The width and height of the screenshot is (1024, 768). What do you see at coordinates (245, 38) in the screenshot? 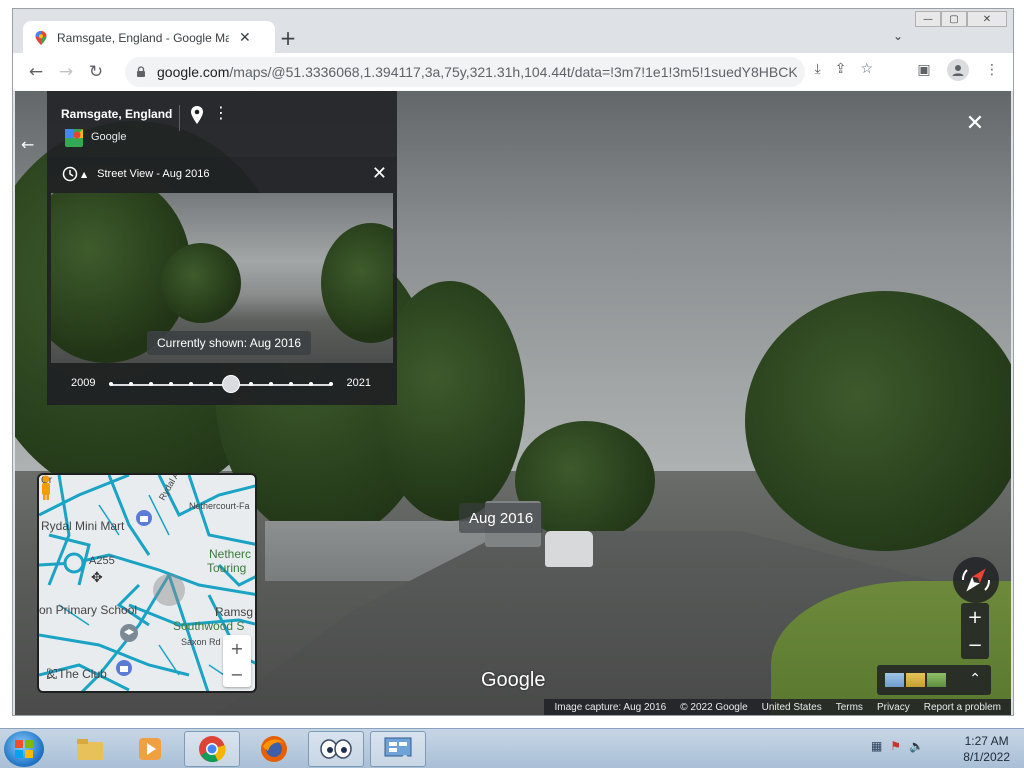
I see `tab-close-icon: ✕` at bounding box center [245, 38].